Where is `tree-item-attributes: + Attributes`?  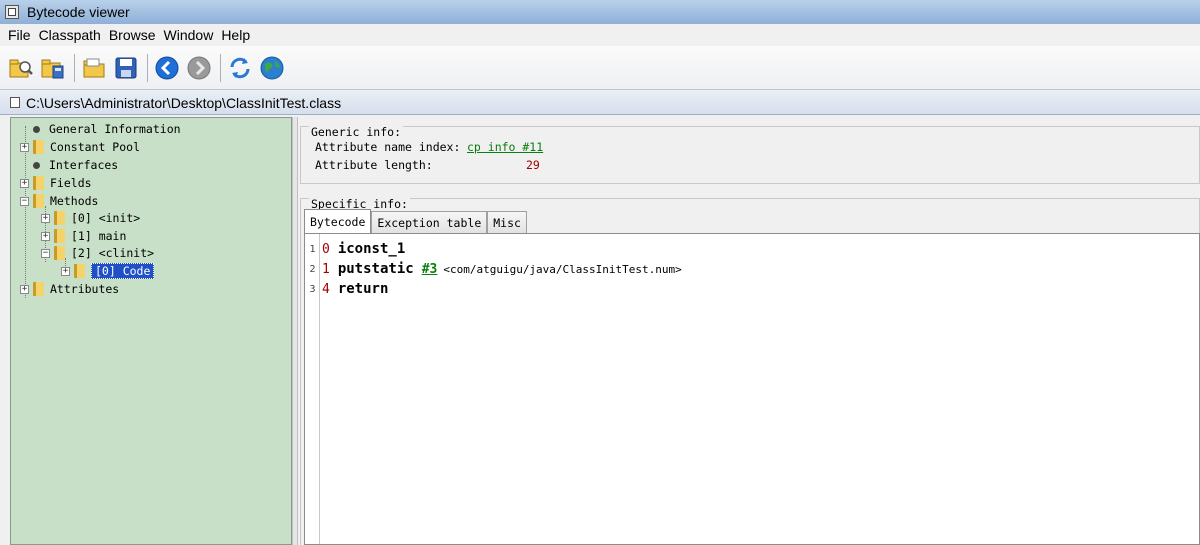
tree-item-attributes: + Attributes is located at coordinates (69, 289).